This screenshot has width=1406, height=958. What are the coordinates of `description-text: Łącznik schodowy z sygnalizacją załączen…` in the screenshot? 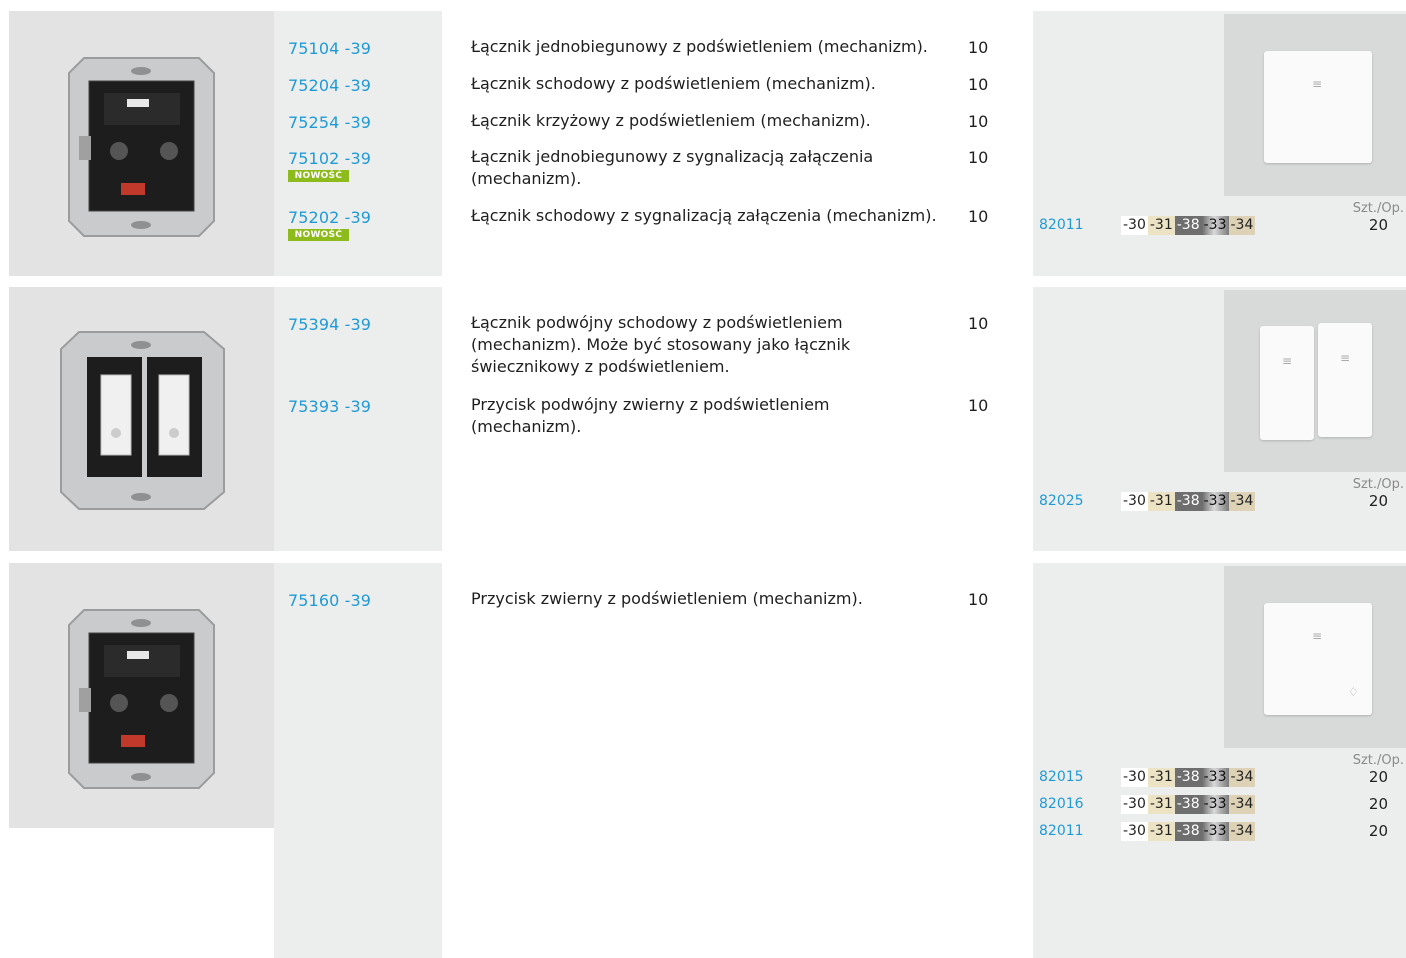 It's located at (704, 215).